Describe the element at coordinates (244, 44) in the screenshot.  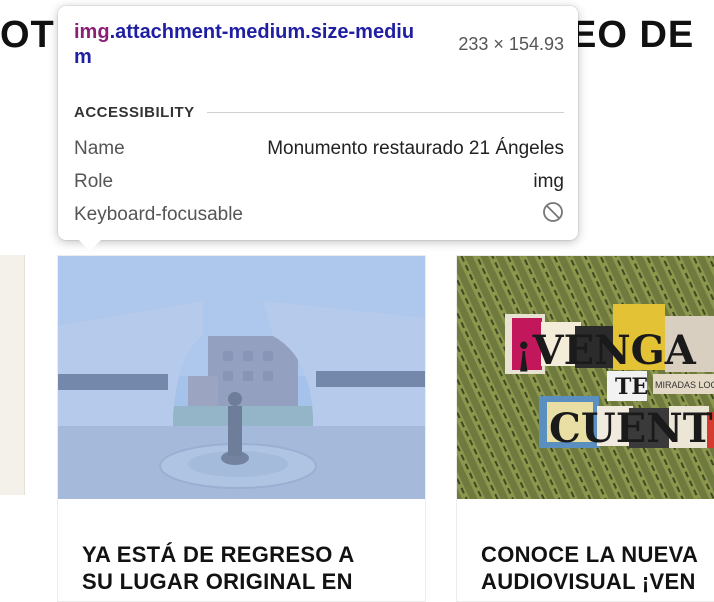
I see `selector-classes: .attachment-medium.size-medium` at that location.